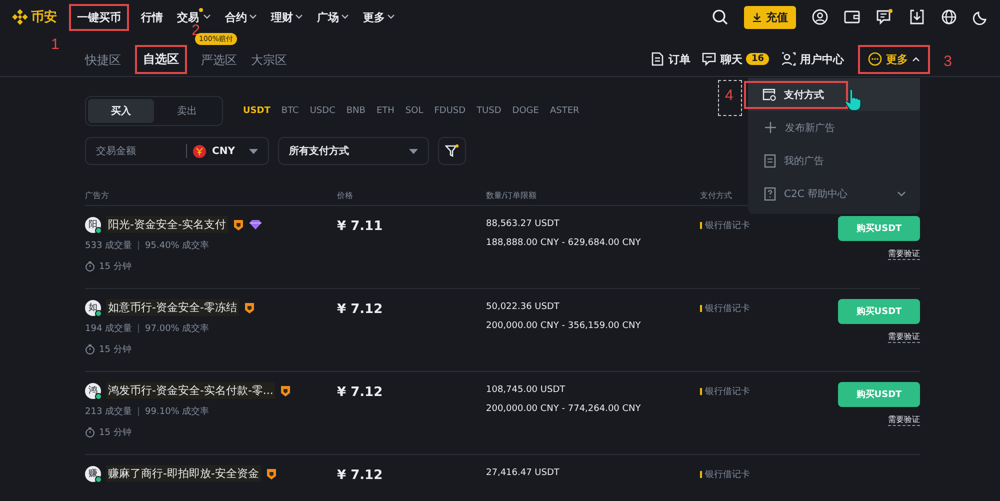  What do you see at coordinates (722, 59) in the screenshot?
I see `chat-link: 聊天` at bounding box center [722, 59].